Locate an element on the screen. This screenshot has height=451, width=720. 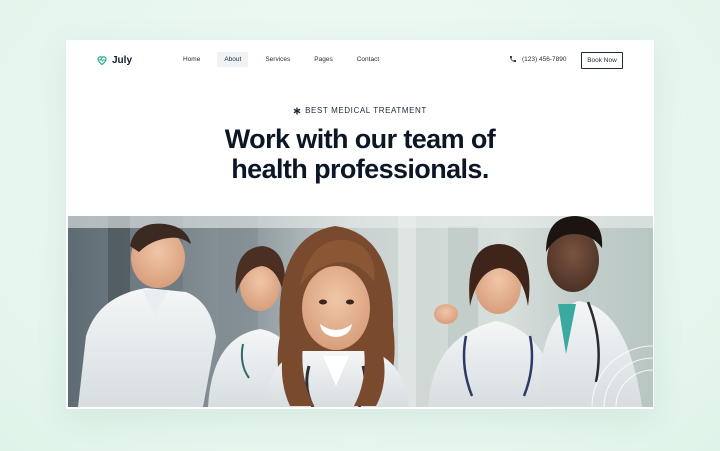
nav-item-home: Home is located at coordinates (191, 59).